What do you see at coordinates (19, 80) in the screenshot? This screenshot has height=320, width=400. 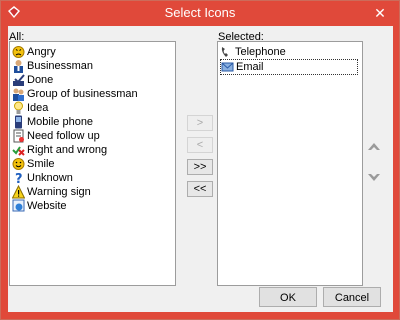 I see `done-check-icon` at bounding box center [19, 80].